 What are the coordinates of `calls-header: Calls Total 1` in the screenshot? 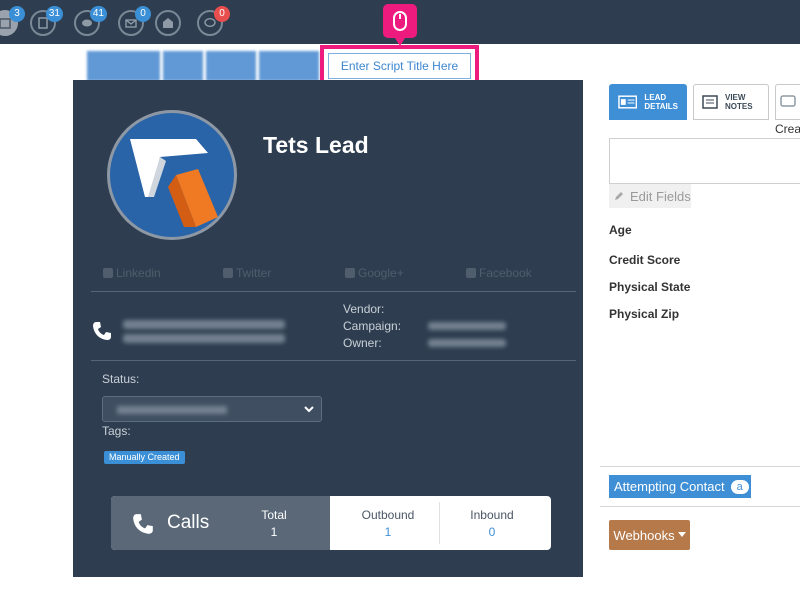 It's located at (220, 523).